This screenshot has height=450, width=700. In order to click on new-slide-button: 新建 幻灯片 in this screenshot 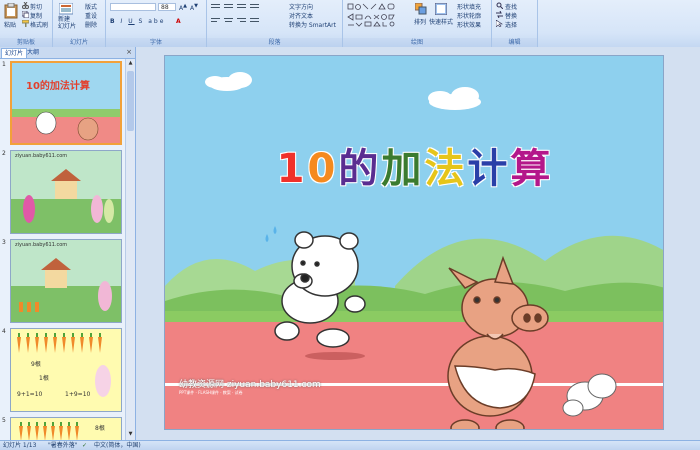, I will do `click(67, 23)`.